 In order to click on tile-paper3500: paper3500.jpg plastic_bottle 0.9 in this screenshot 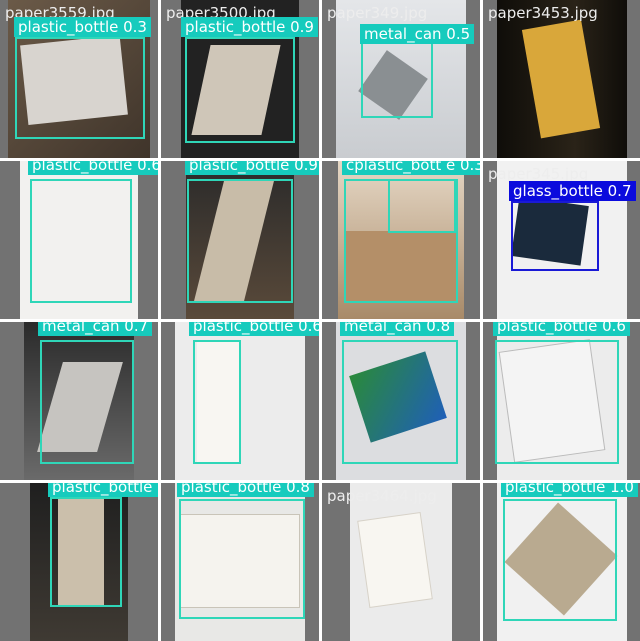, I will do `click(240, 79)`.